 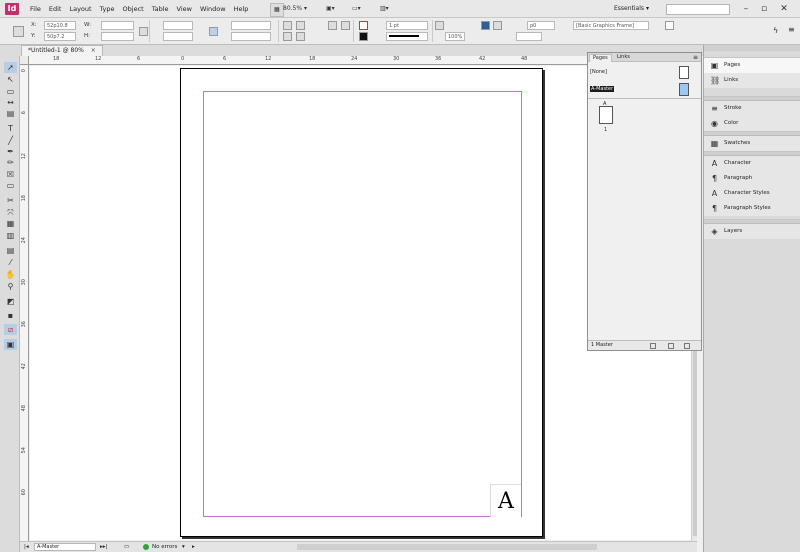 I want to click on dock-item-character: A Character, so click(x=752, y=163).